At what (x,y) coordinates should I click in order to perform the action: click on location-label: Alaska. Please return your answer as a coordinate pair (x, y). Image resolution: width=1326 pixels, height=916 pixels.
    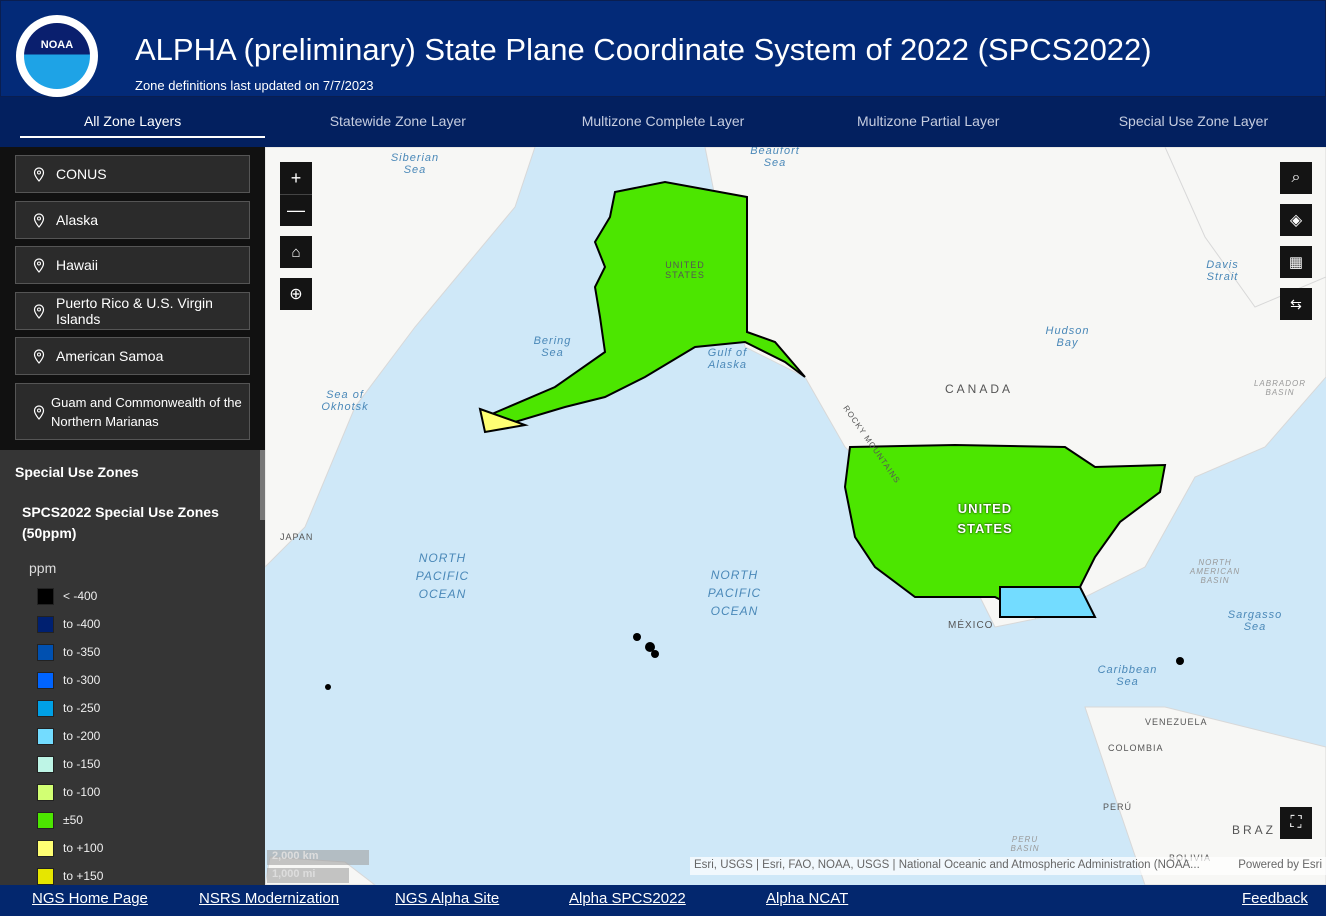
    Looking at the image, I should click on (77, 220).